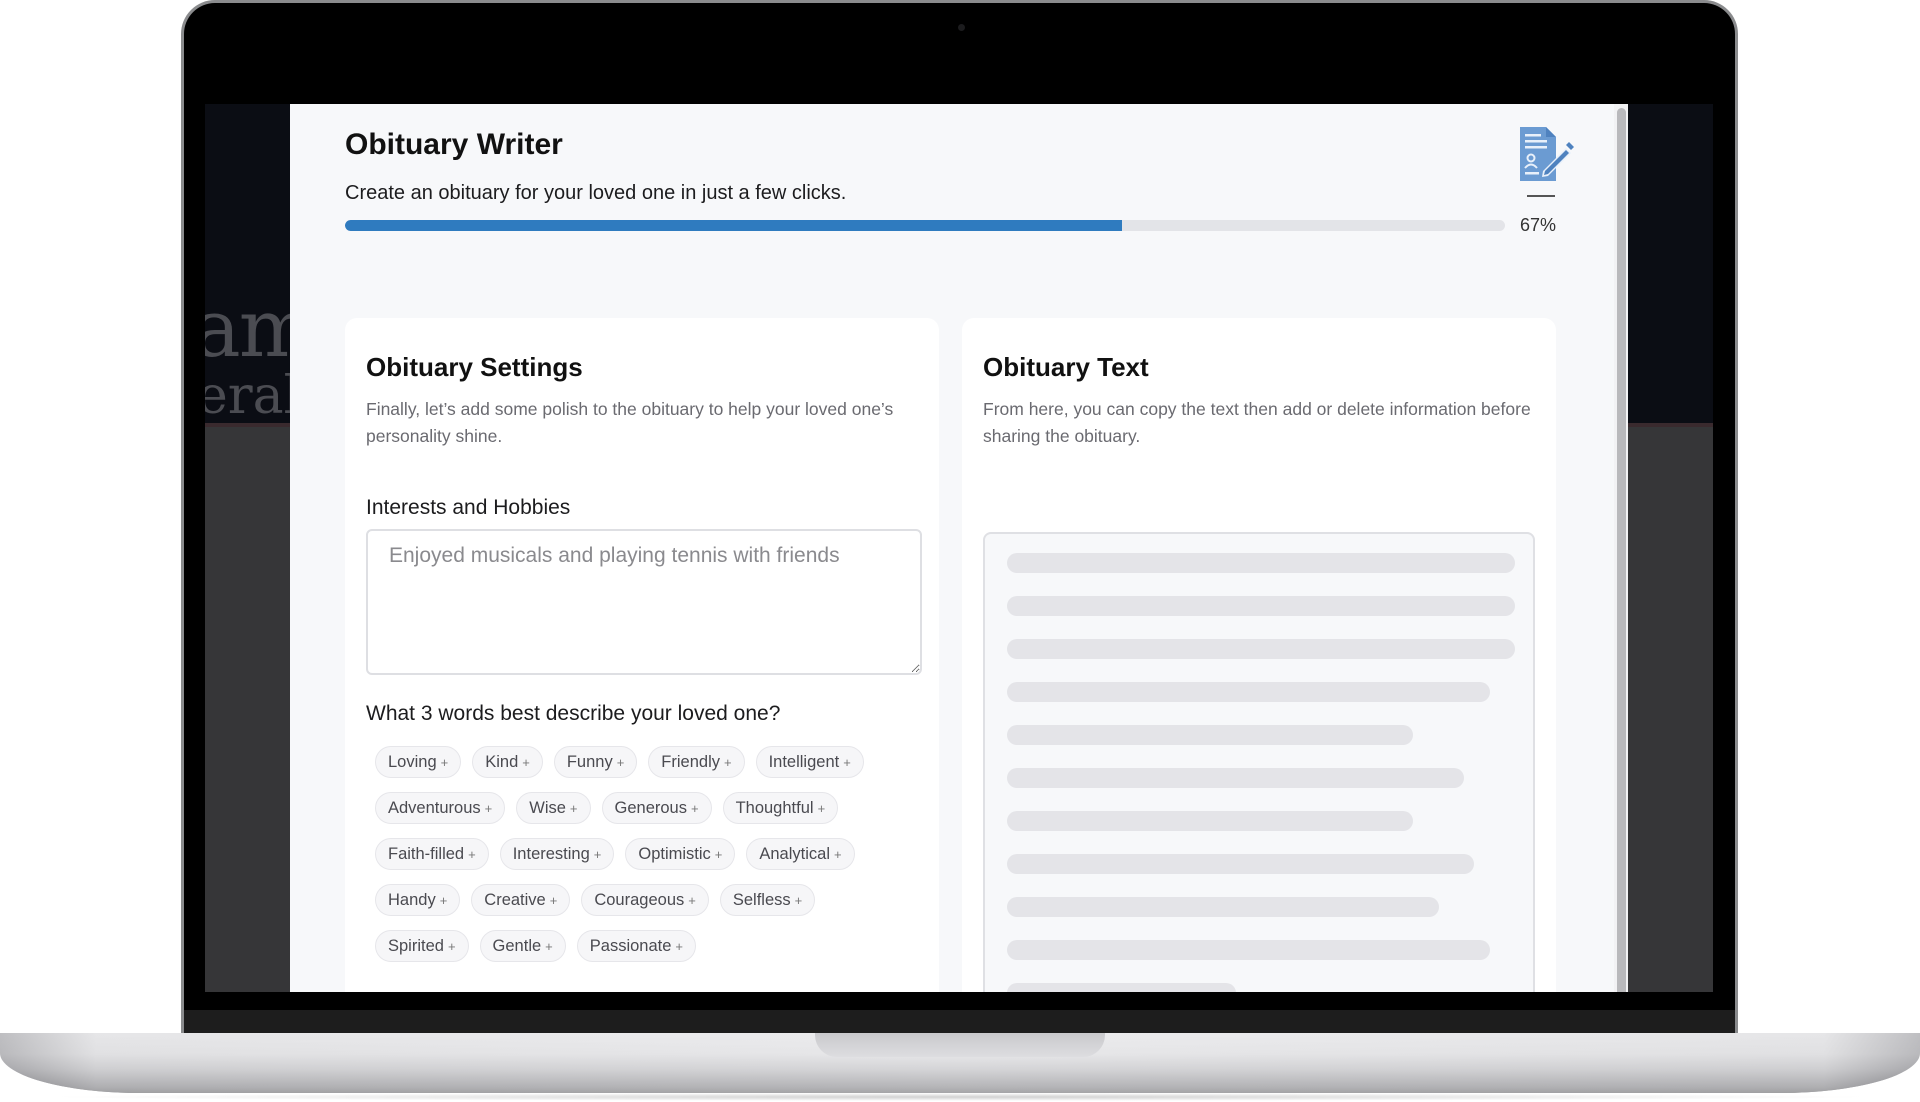 The height and width of the screenshot is (1102, 1920). Describe the element at coordinates (551, 853) in the screenshot. I see `chip-label: Interesting` at that location.